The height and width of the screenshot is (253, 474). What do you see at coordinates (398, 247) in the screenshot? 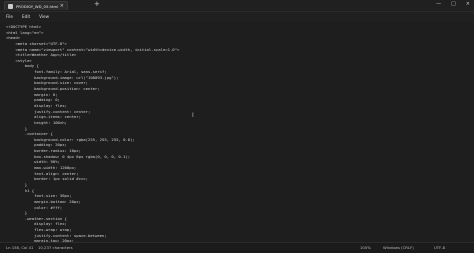
I see `line-ending: Windows (CRLF)` at bounding box center [398, 247].